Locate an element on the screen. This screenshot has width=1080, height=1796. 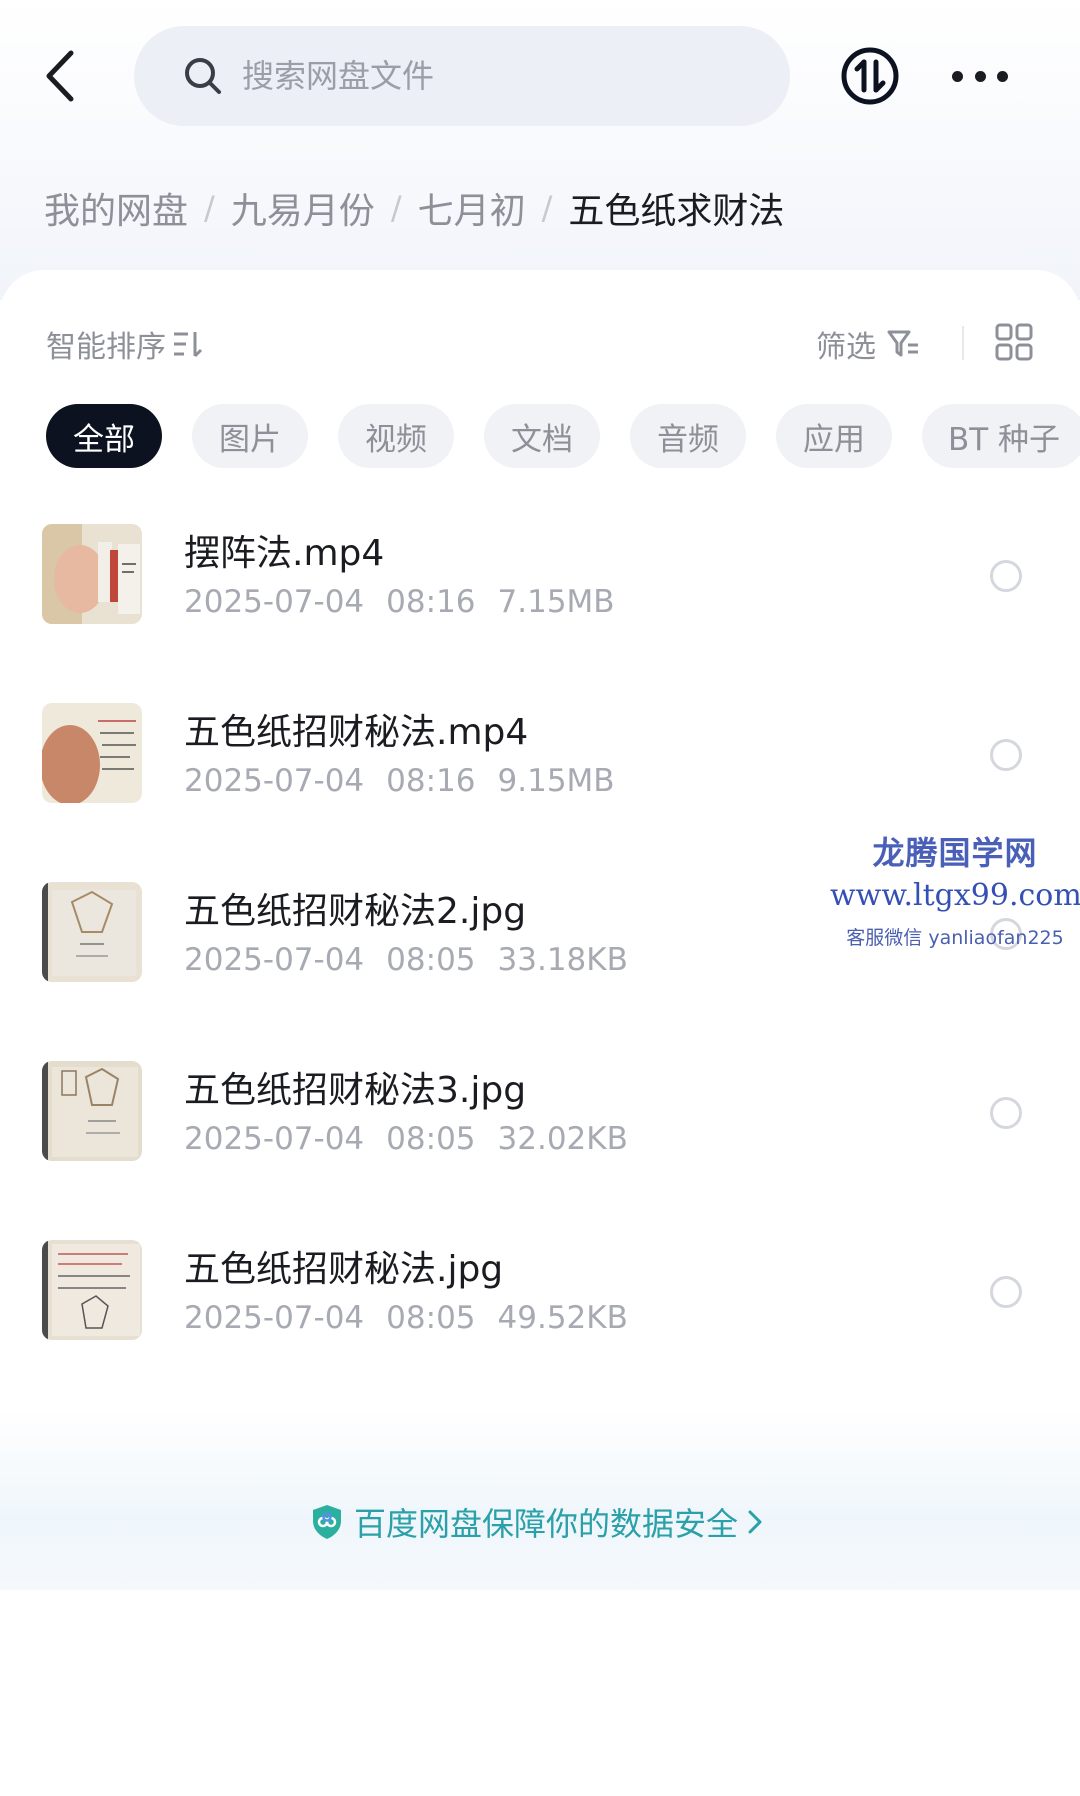
filter-button: 筛选 is located at coordinates (868, 344).